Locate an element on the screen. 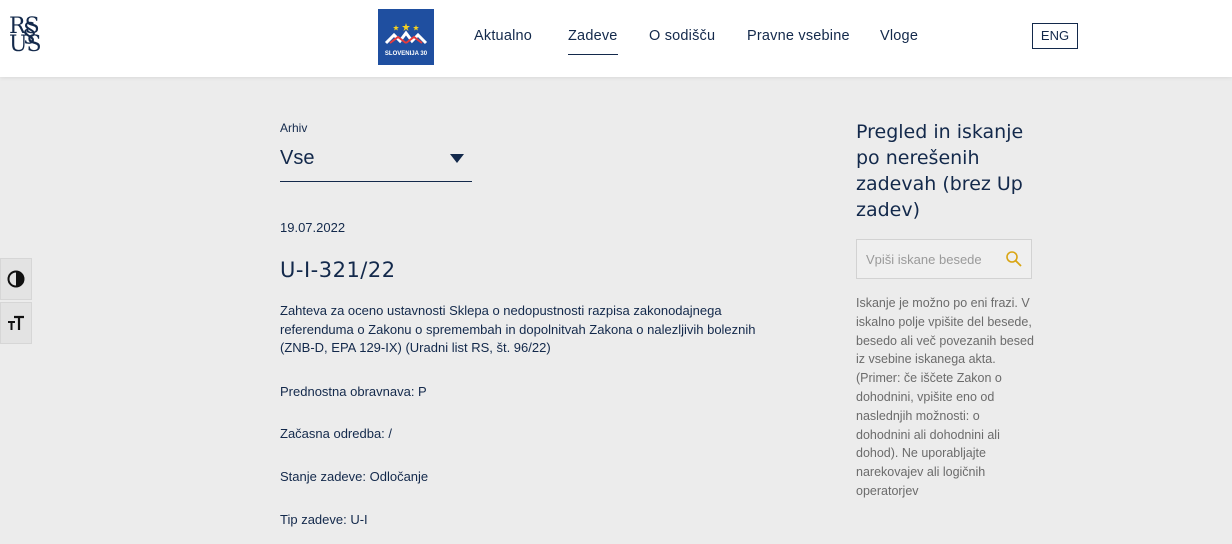 Image resolution: width=1232 pixels, height=544 pixels. contrast-toggle-button is located at coordinates (16, 279).